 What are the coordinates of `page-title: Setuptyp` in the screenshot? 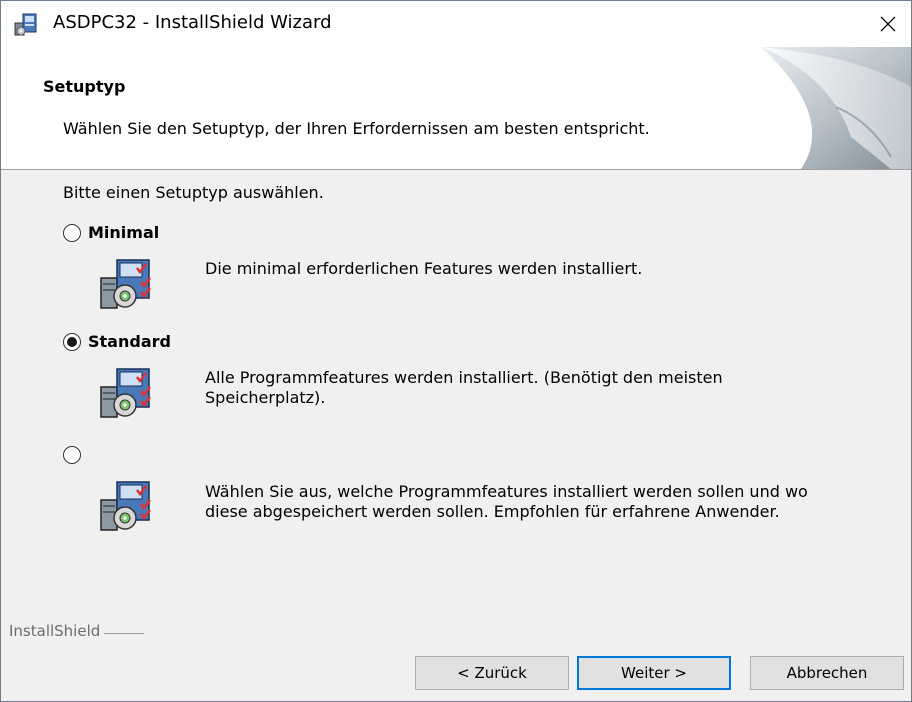 It's located at (84, 86).